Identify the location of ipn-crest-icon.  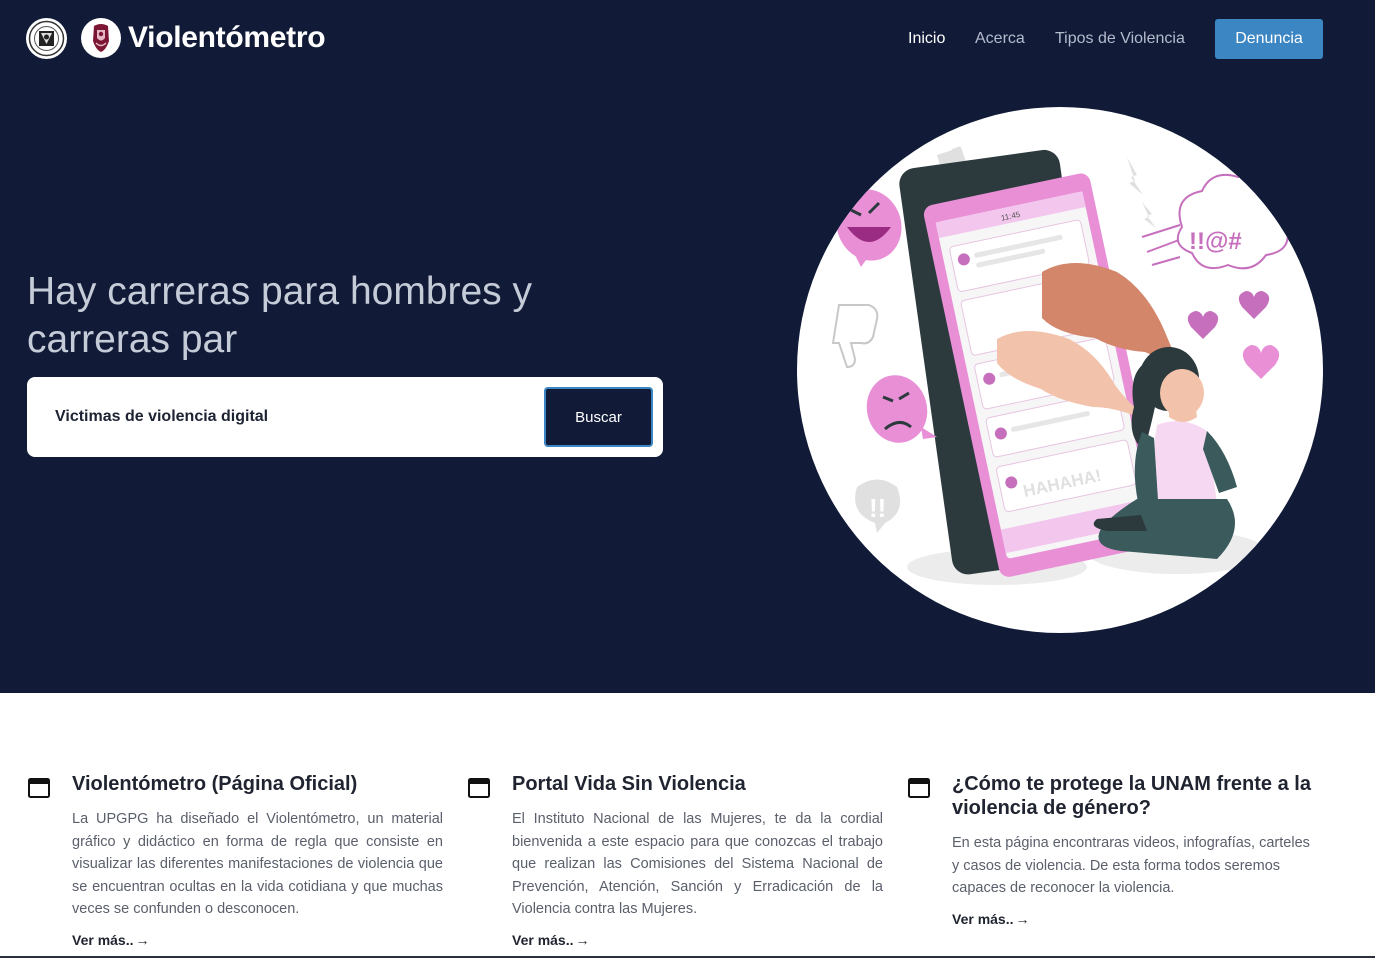
(101, 38).